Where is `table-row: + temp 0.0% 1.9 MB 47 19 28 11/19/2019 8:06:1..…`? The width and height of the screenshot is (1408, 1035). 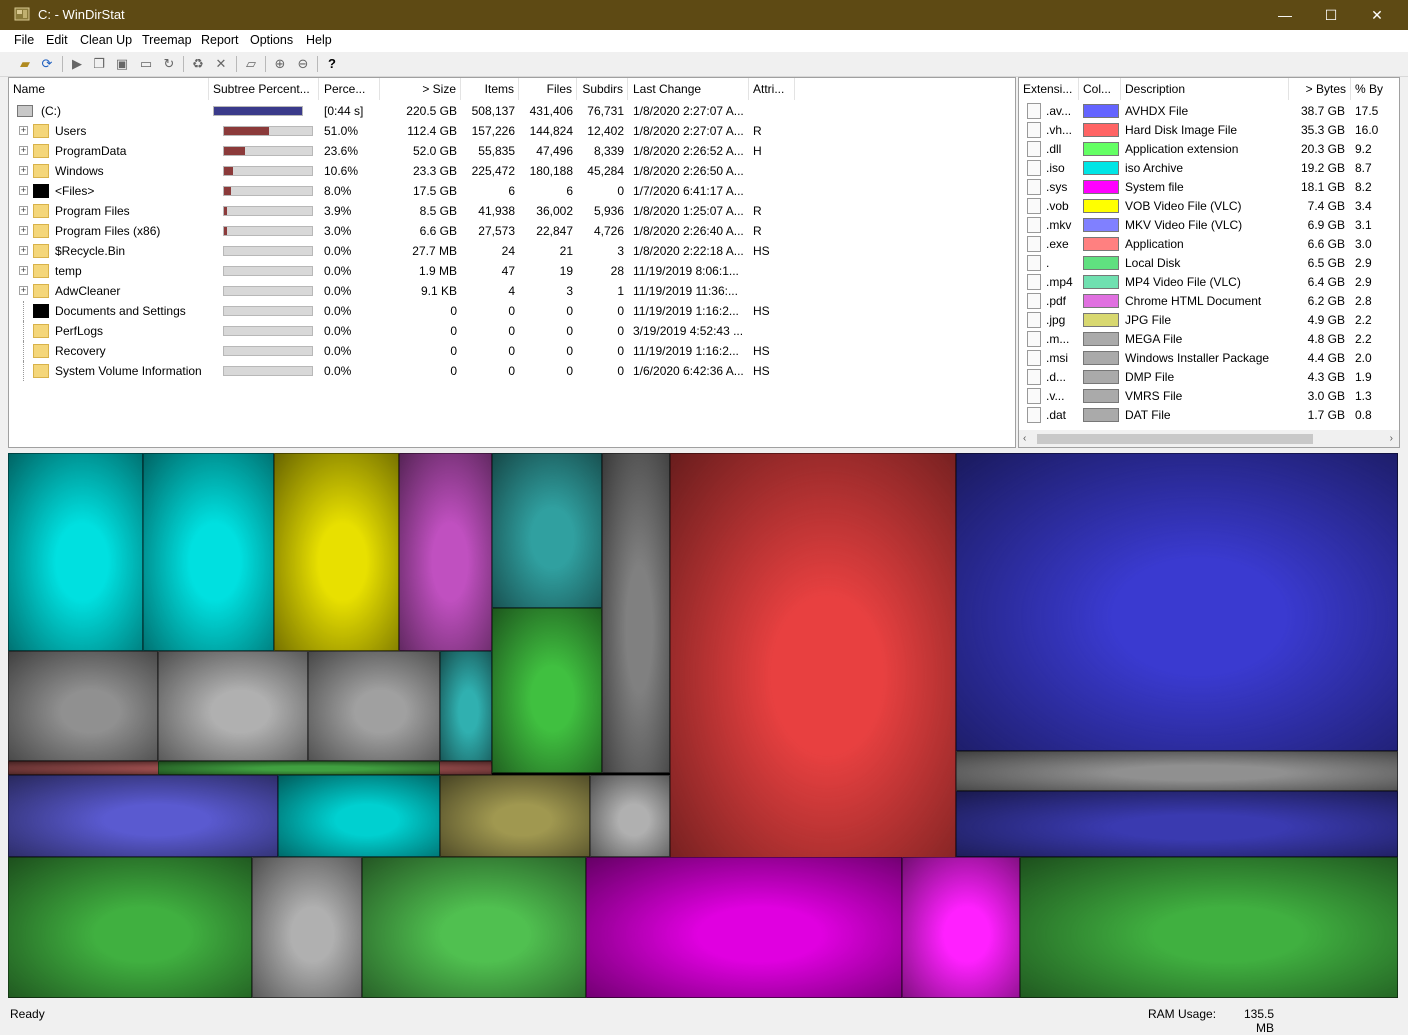 table-row: + temp 0.0% 1.9 MB 47 19 28 11/19/2019 8:06:1..… is located at coordinates (512, 271).